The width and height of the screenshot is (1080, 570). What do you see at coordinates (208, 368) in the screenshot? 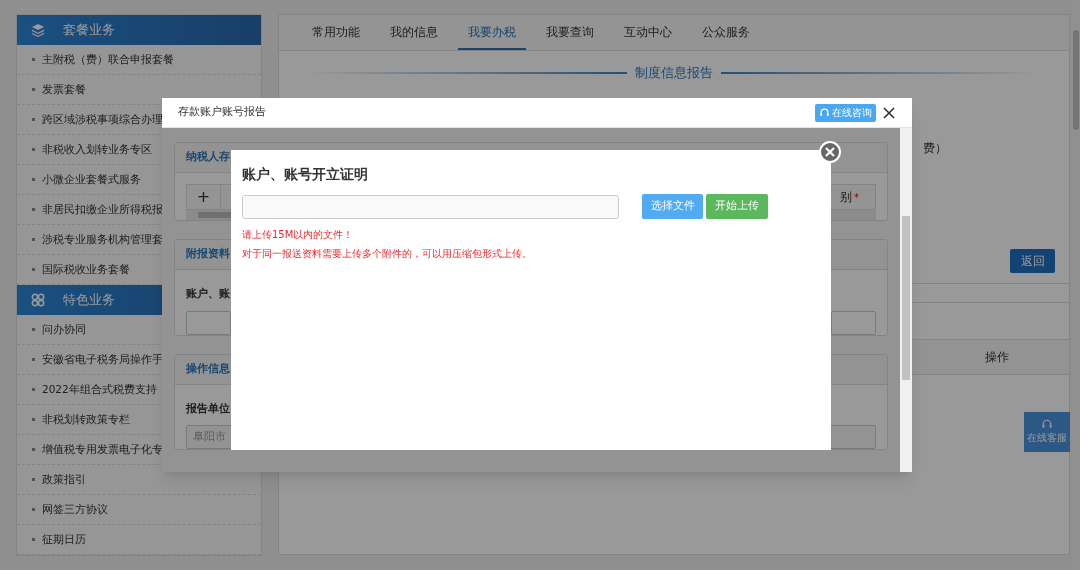
I see `panel-title: 操作信息` at bounding box center [208, 368].